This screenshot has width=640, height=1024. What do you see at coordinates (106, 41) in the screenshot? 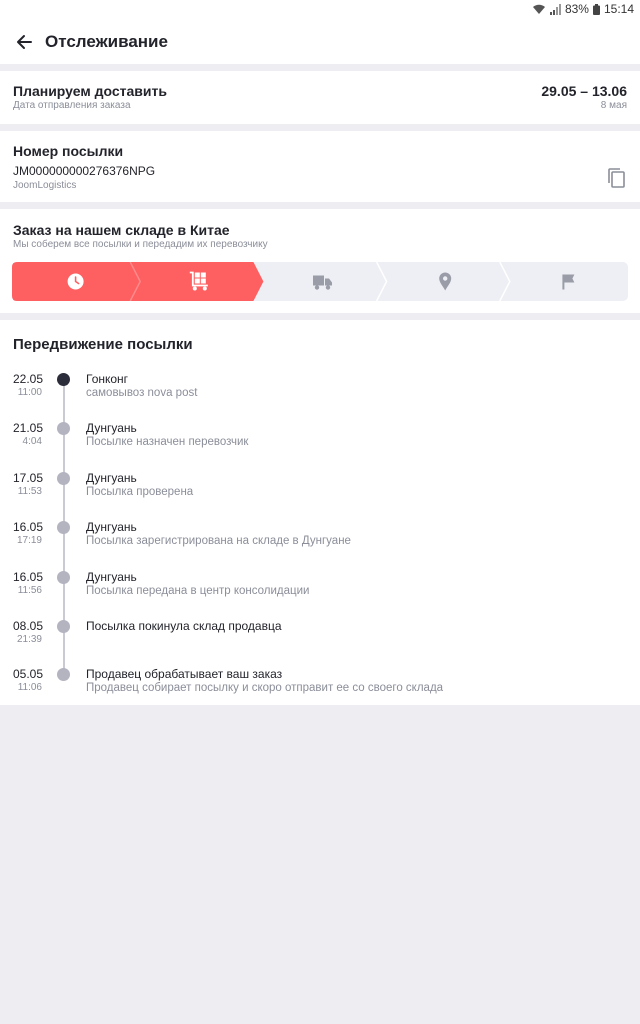
I see `page-title: Отслеживание` at bounding box center [106, 41].